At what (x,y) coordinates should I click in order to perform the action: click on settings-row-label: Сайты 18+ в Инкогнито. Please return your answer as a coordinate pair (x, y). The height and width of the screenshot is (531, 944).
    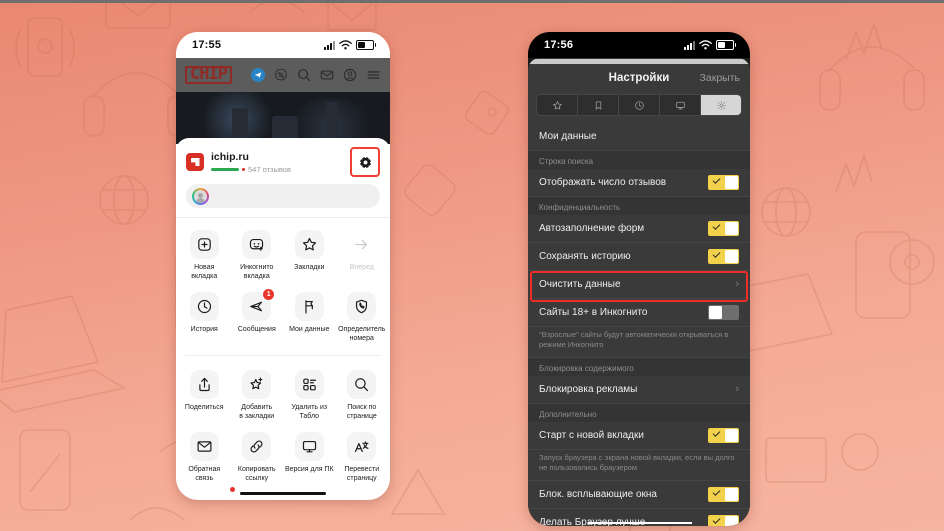
    Looking at the image, I should click on (593, 312).